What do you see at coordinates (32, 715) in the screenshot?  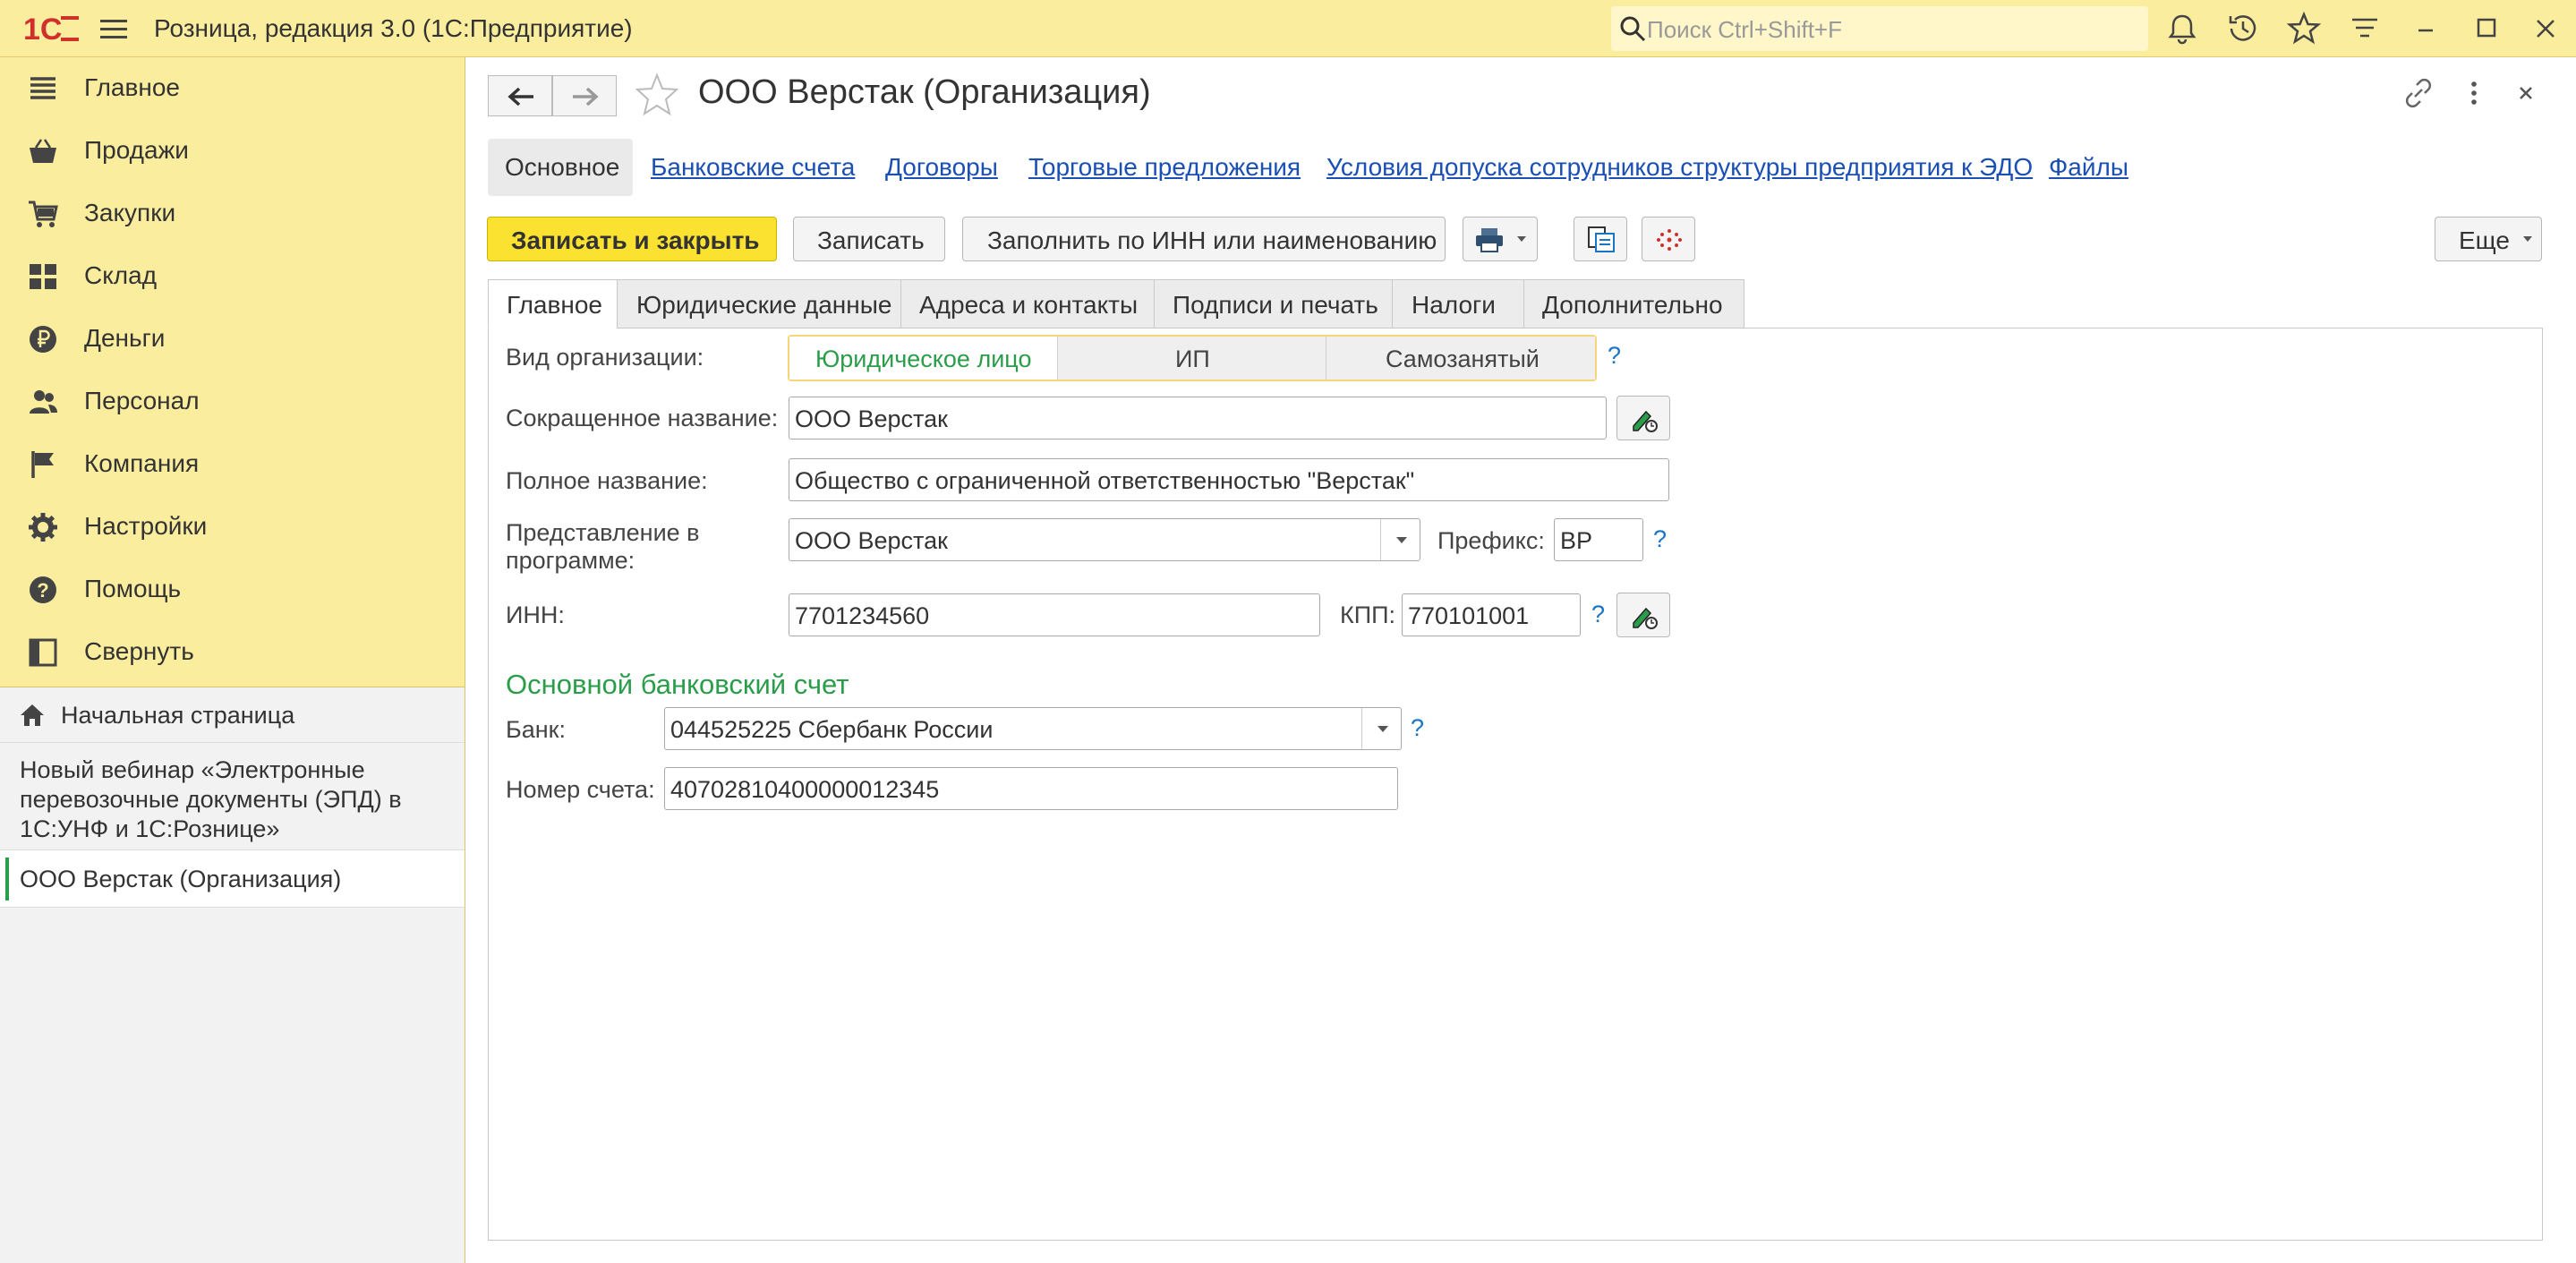 I see `home-icon` at bounding box center [32, 715].